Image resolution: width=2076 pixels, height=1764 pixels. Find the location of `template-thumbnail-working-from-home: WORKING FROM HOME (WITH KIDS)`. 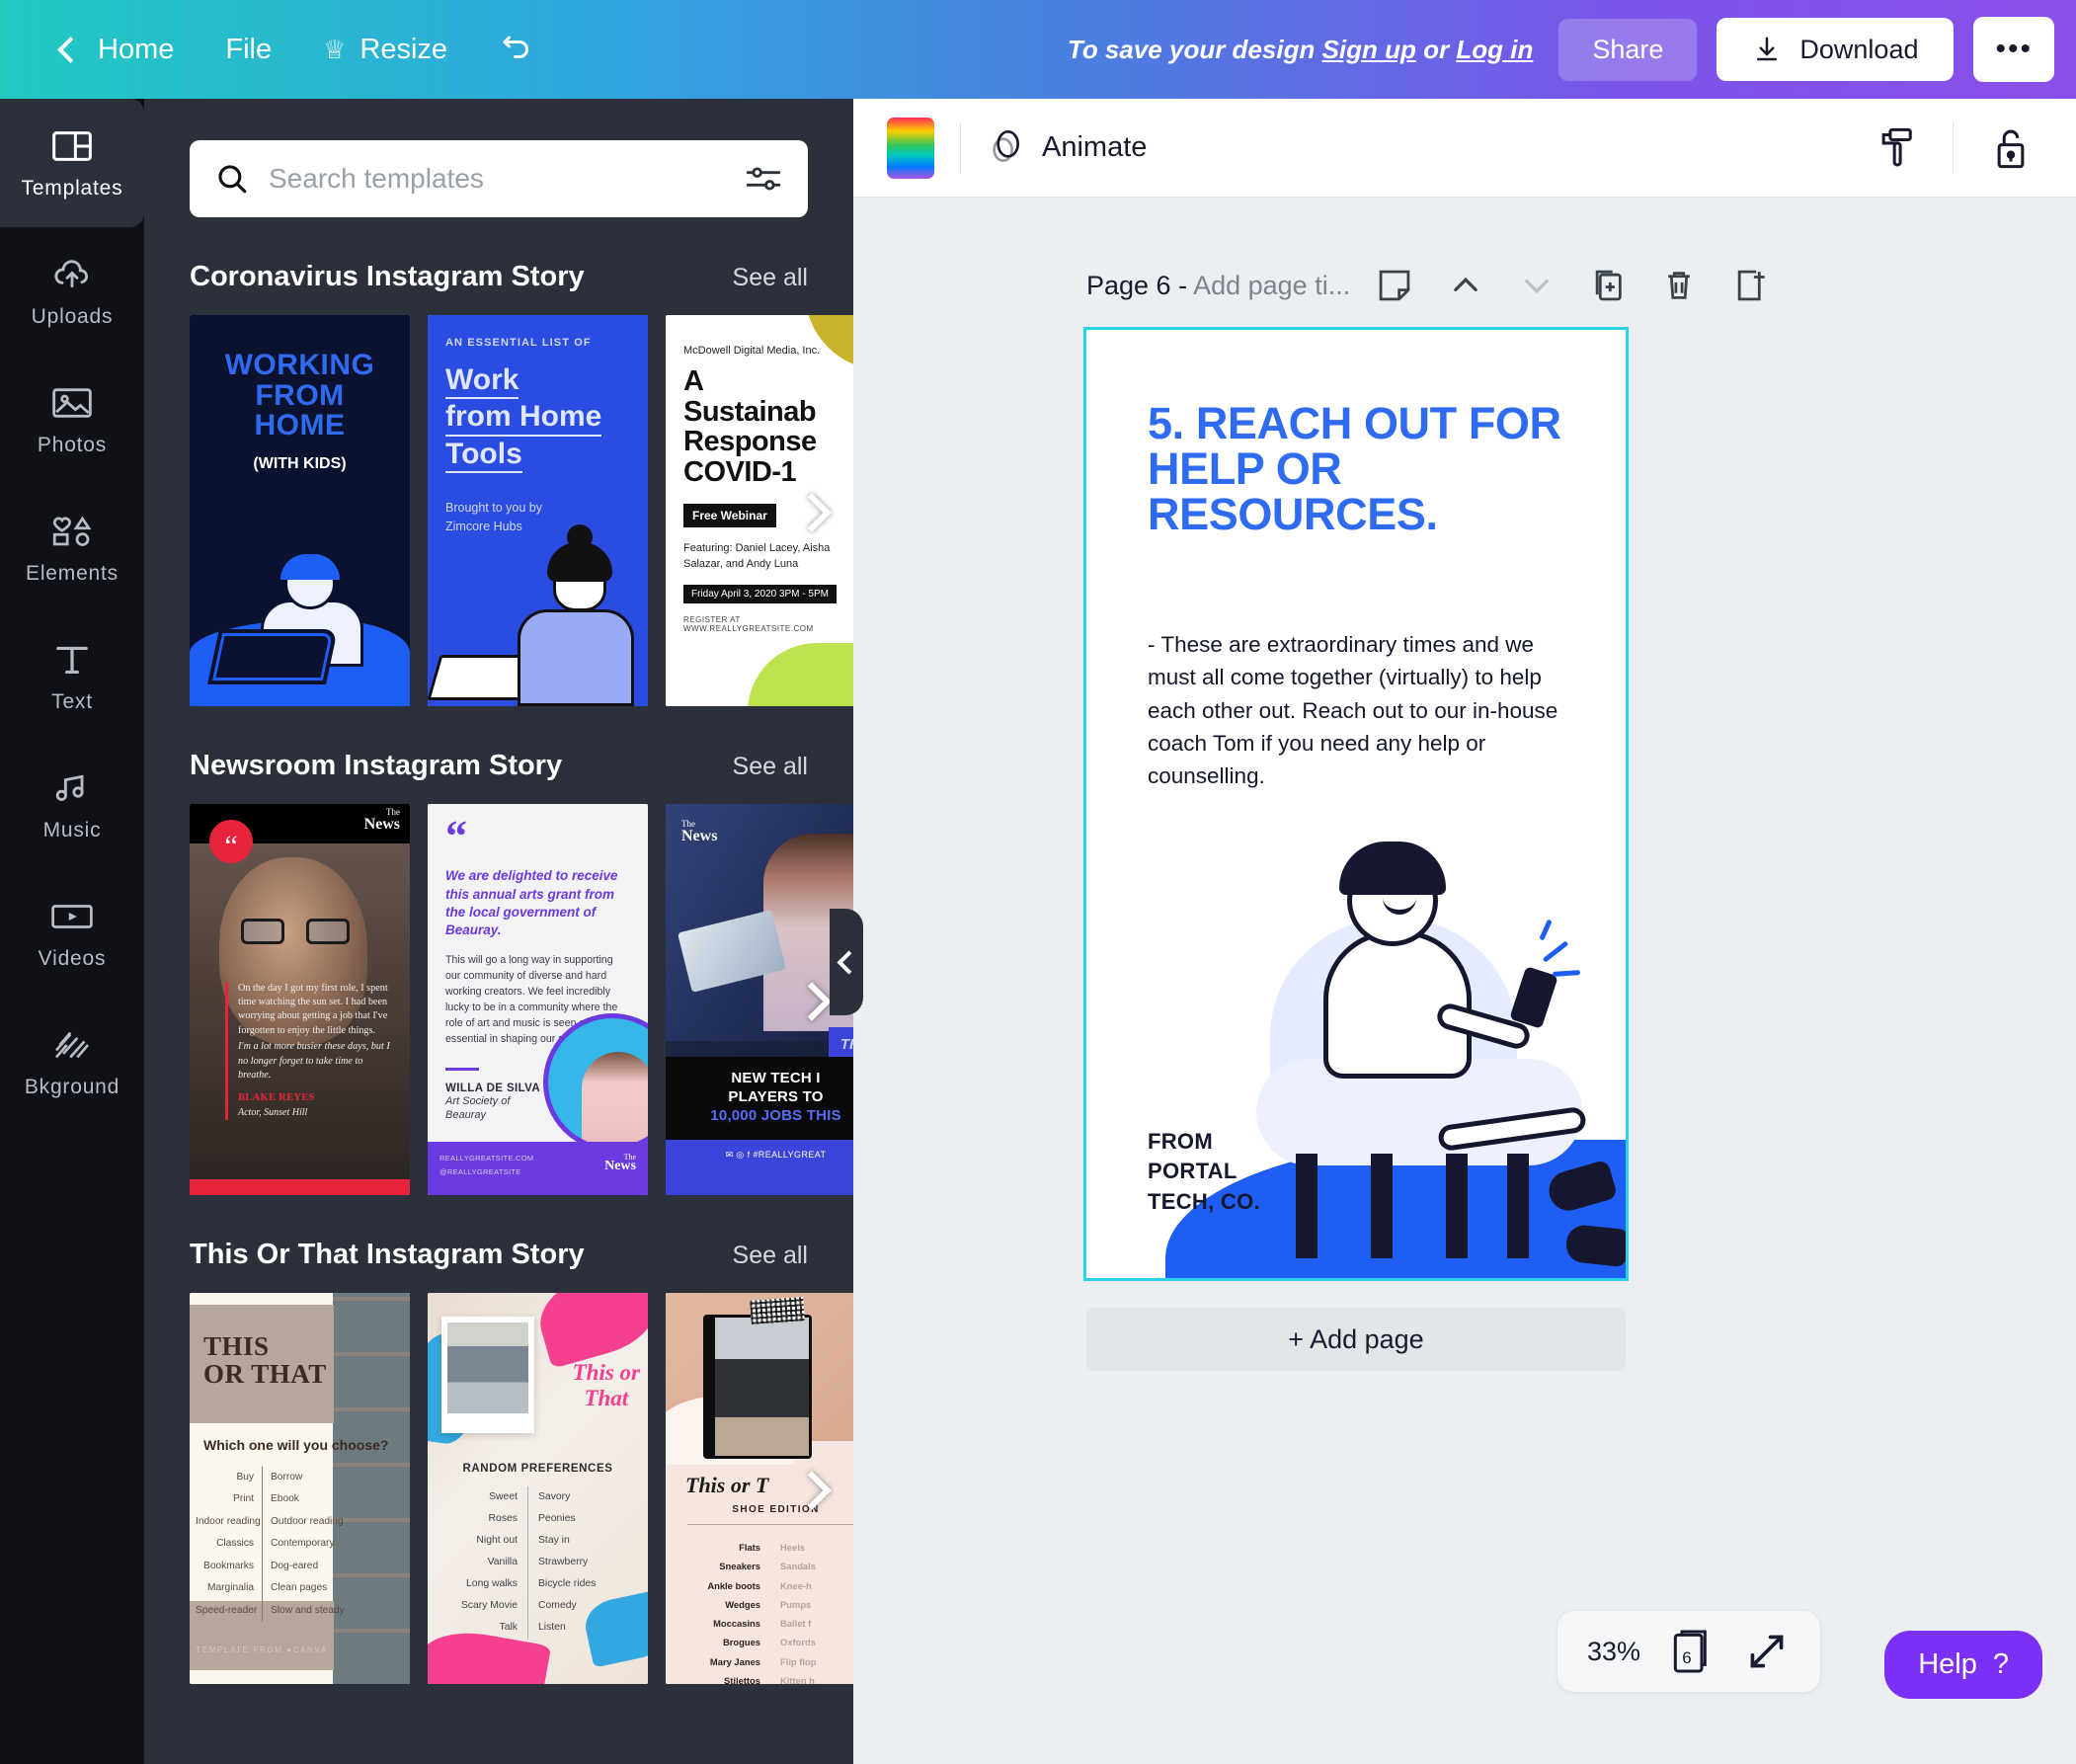

template-thumbnail-working-from-home: WORKING FROM HOME (WITH KIDS) is located at coordinates (300, 510).